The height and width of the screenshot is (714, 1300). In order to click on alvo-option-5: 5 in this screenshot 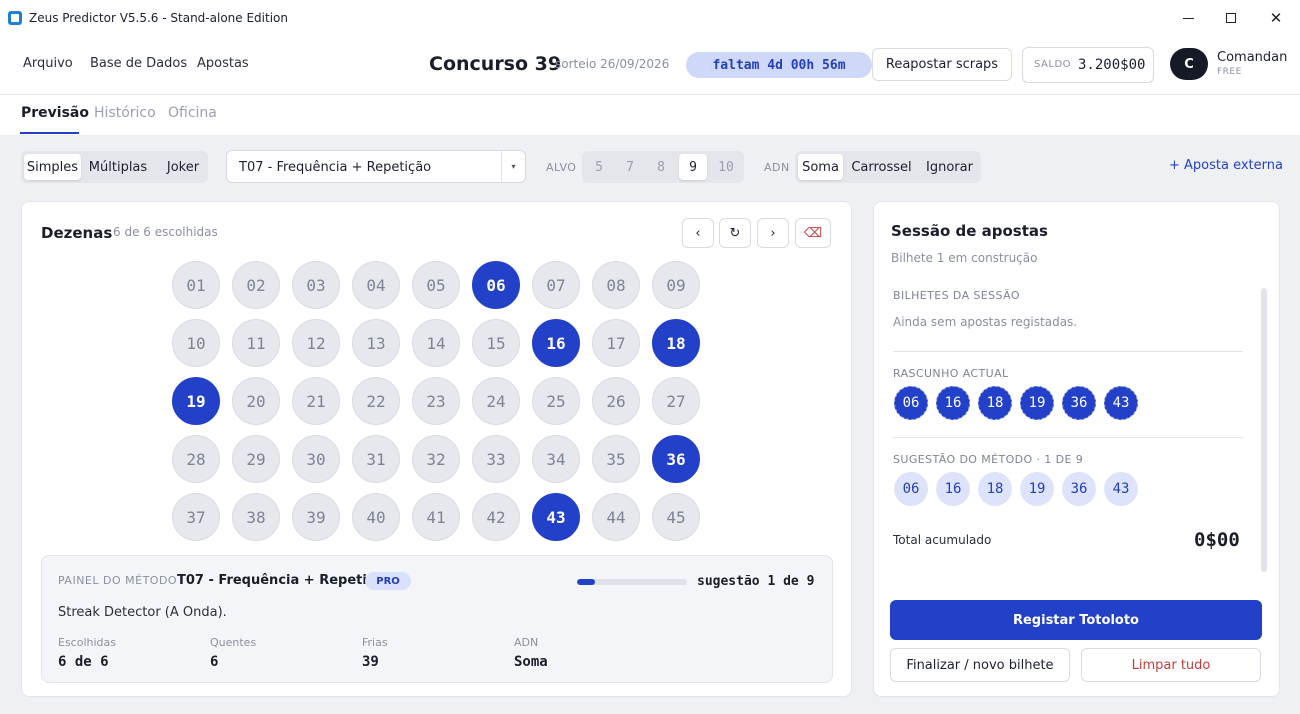, I will do `click(599, 167)`.